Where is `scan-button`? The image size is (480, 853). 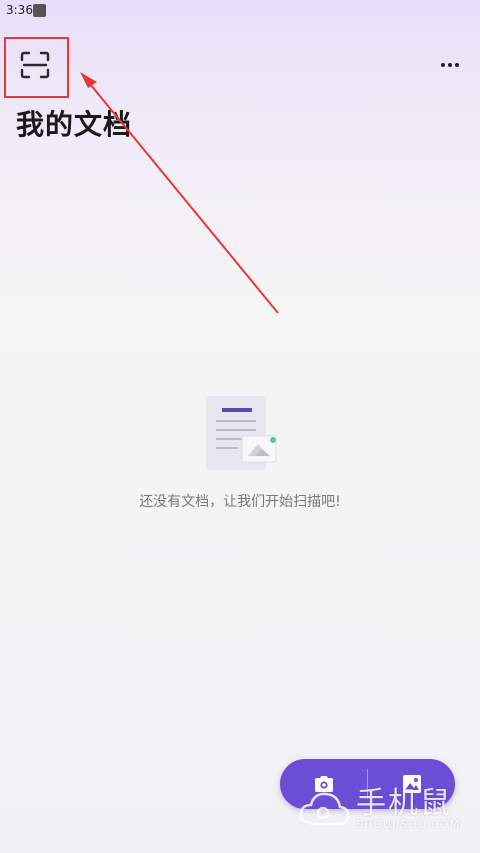 scan-button is located at coordinates (35, 65).